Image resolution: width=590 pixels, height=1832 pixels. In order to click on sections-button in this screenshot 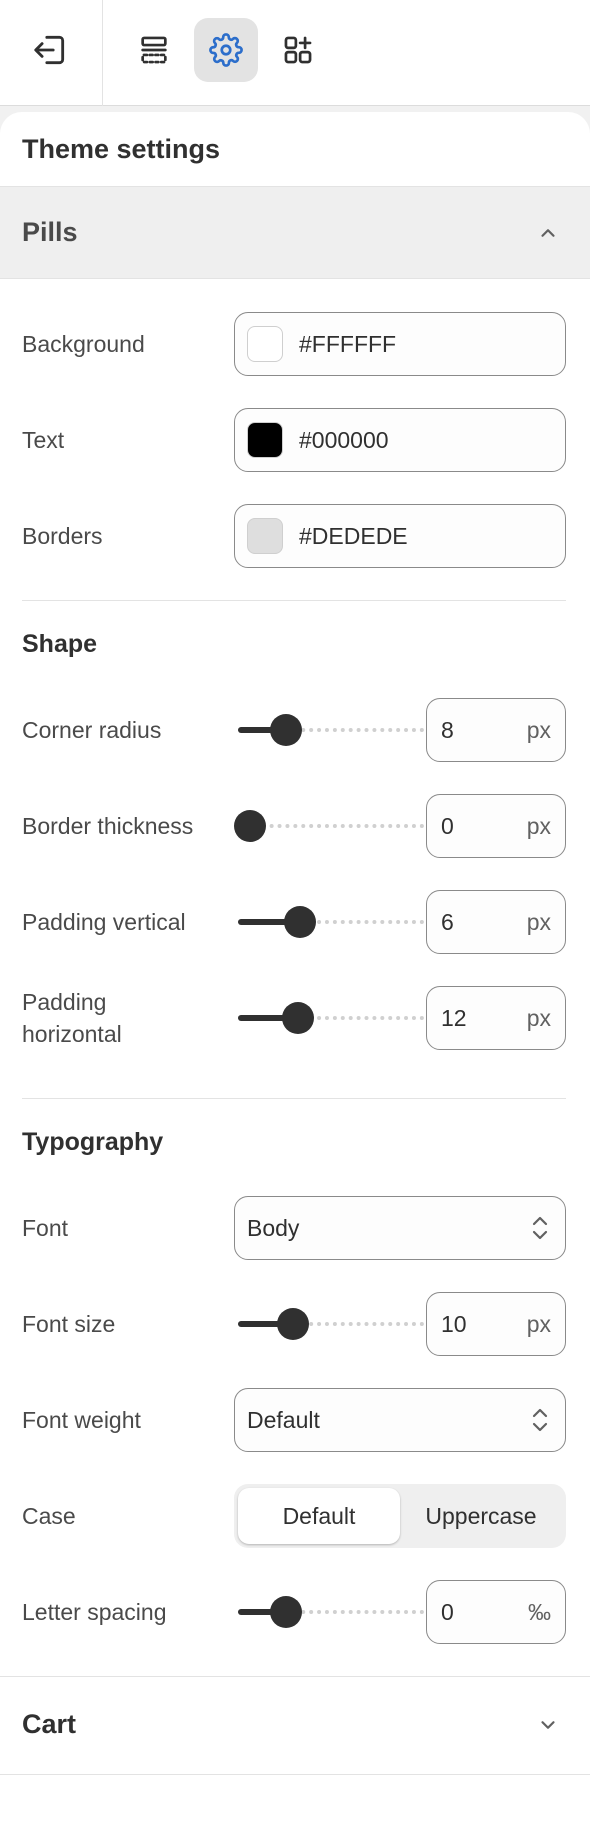, I will do `click(154, 50)`.